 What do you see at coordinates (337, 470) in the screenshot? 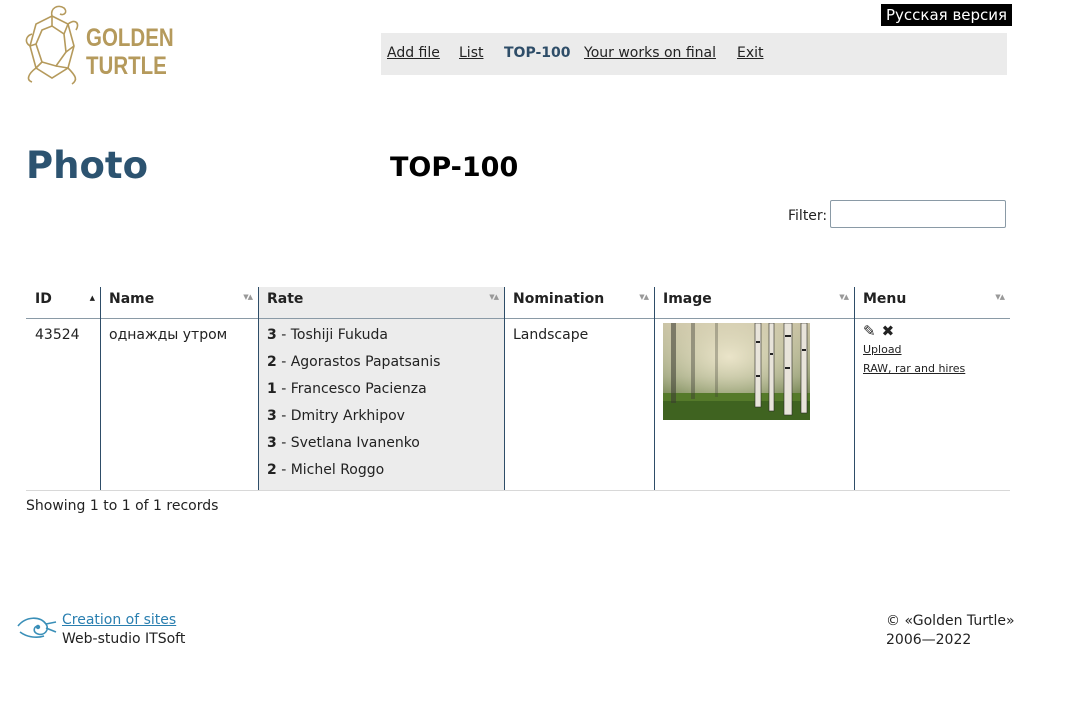
I see `rate-juror: Michel Roggo` at bounding box center [337, 470].